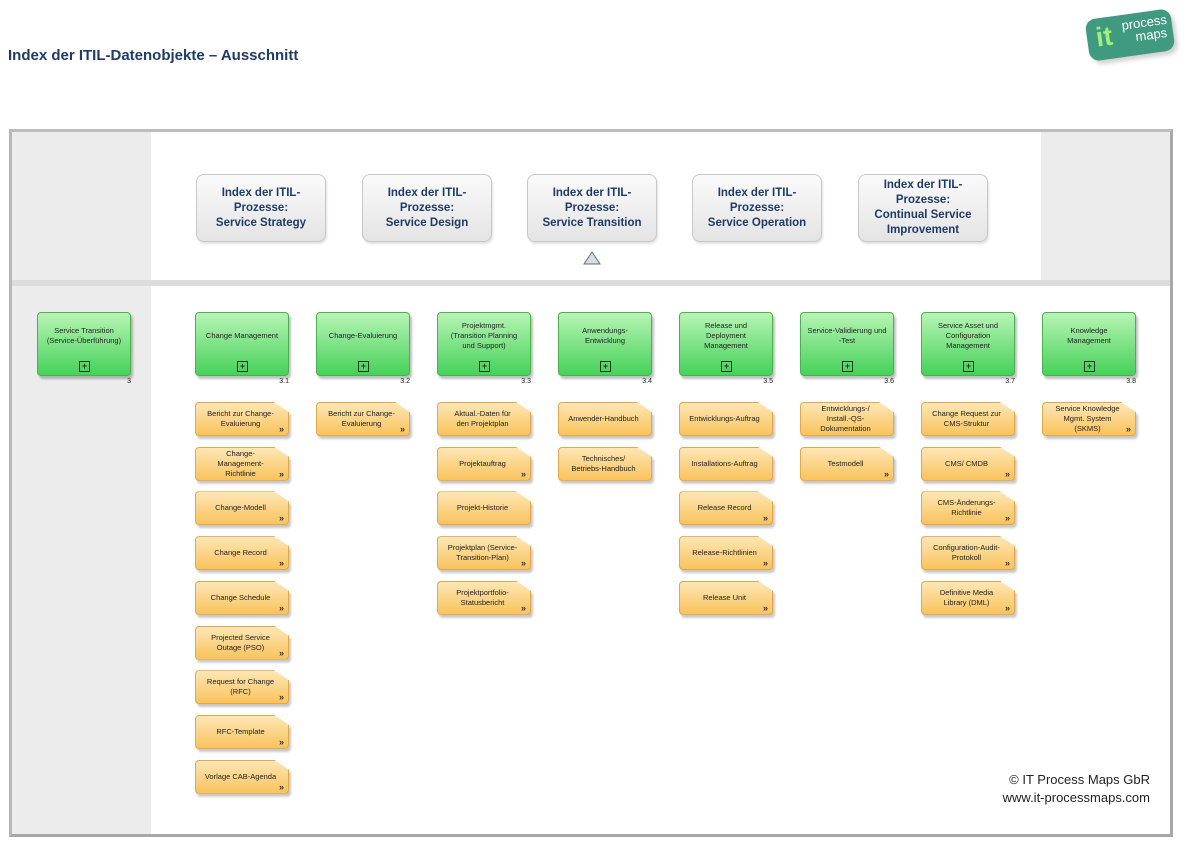 This screenshot has width=1200, height=844. What do you see at coordinates (1089, 419) in the screenshot?
I see `data-object: Service Knowledge Mgmt. System (SKMS) »` at bounding box center [1089, 419].